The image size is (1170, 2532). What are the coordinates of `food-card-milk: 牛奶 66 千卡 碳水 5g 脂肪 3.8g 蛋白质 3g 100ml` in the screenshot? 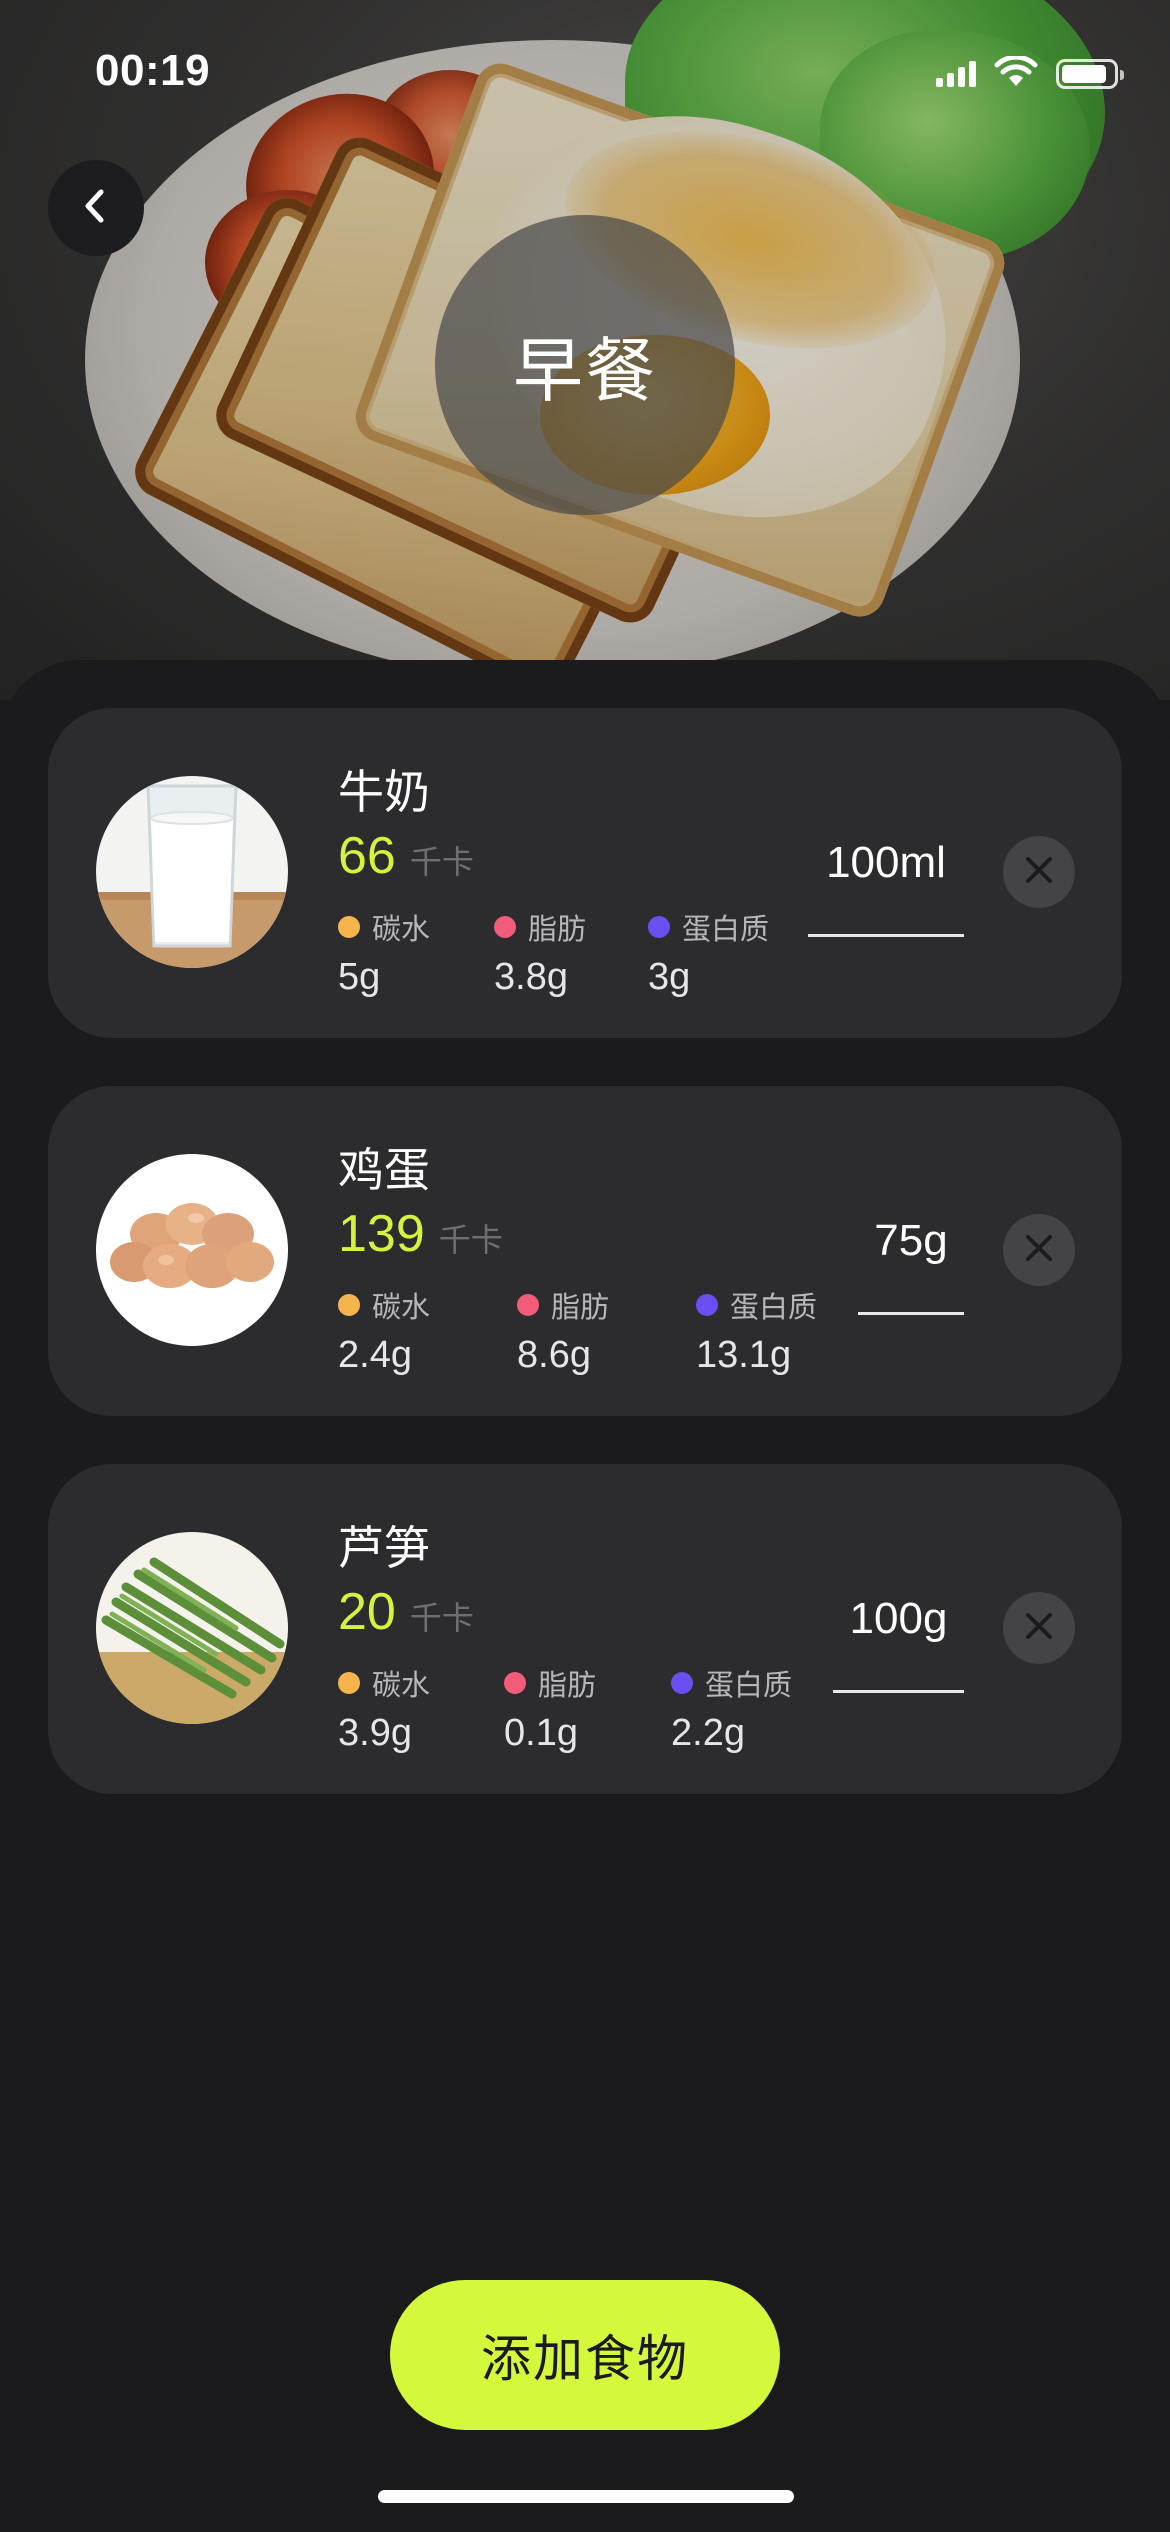 It's located at (585, 873).